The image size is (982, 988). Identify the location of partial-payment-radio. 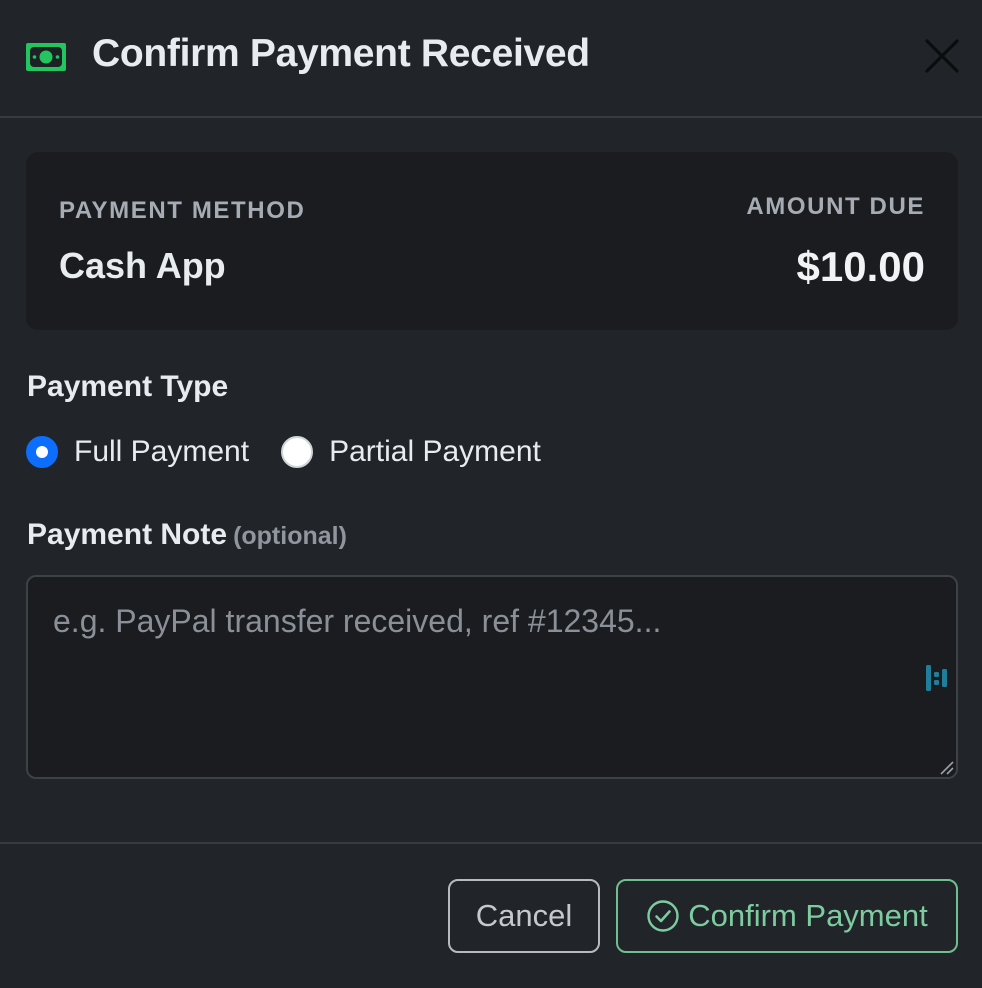
(297, 452).